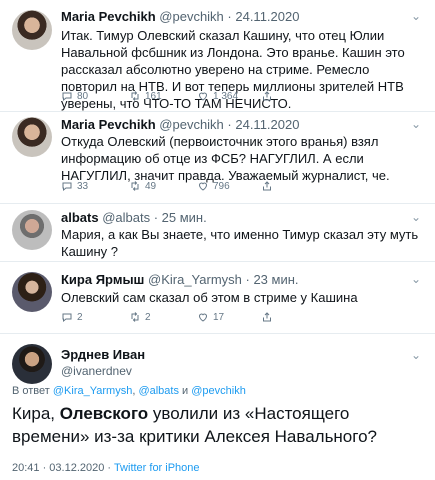 The image size is (435, 480). I want to click on reply-count: 33, so click(83, 186).